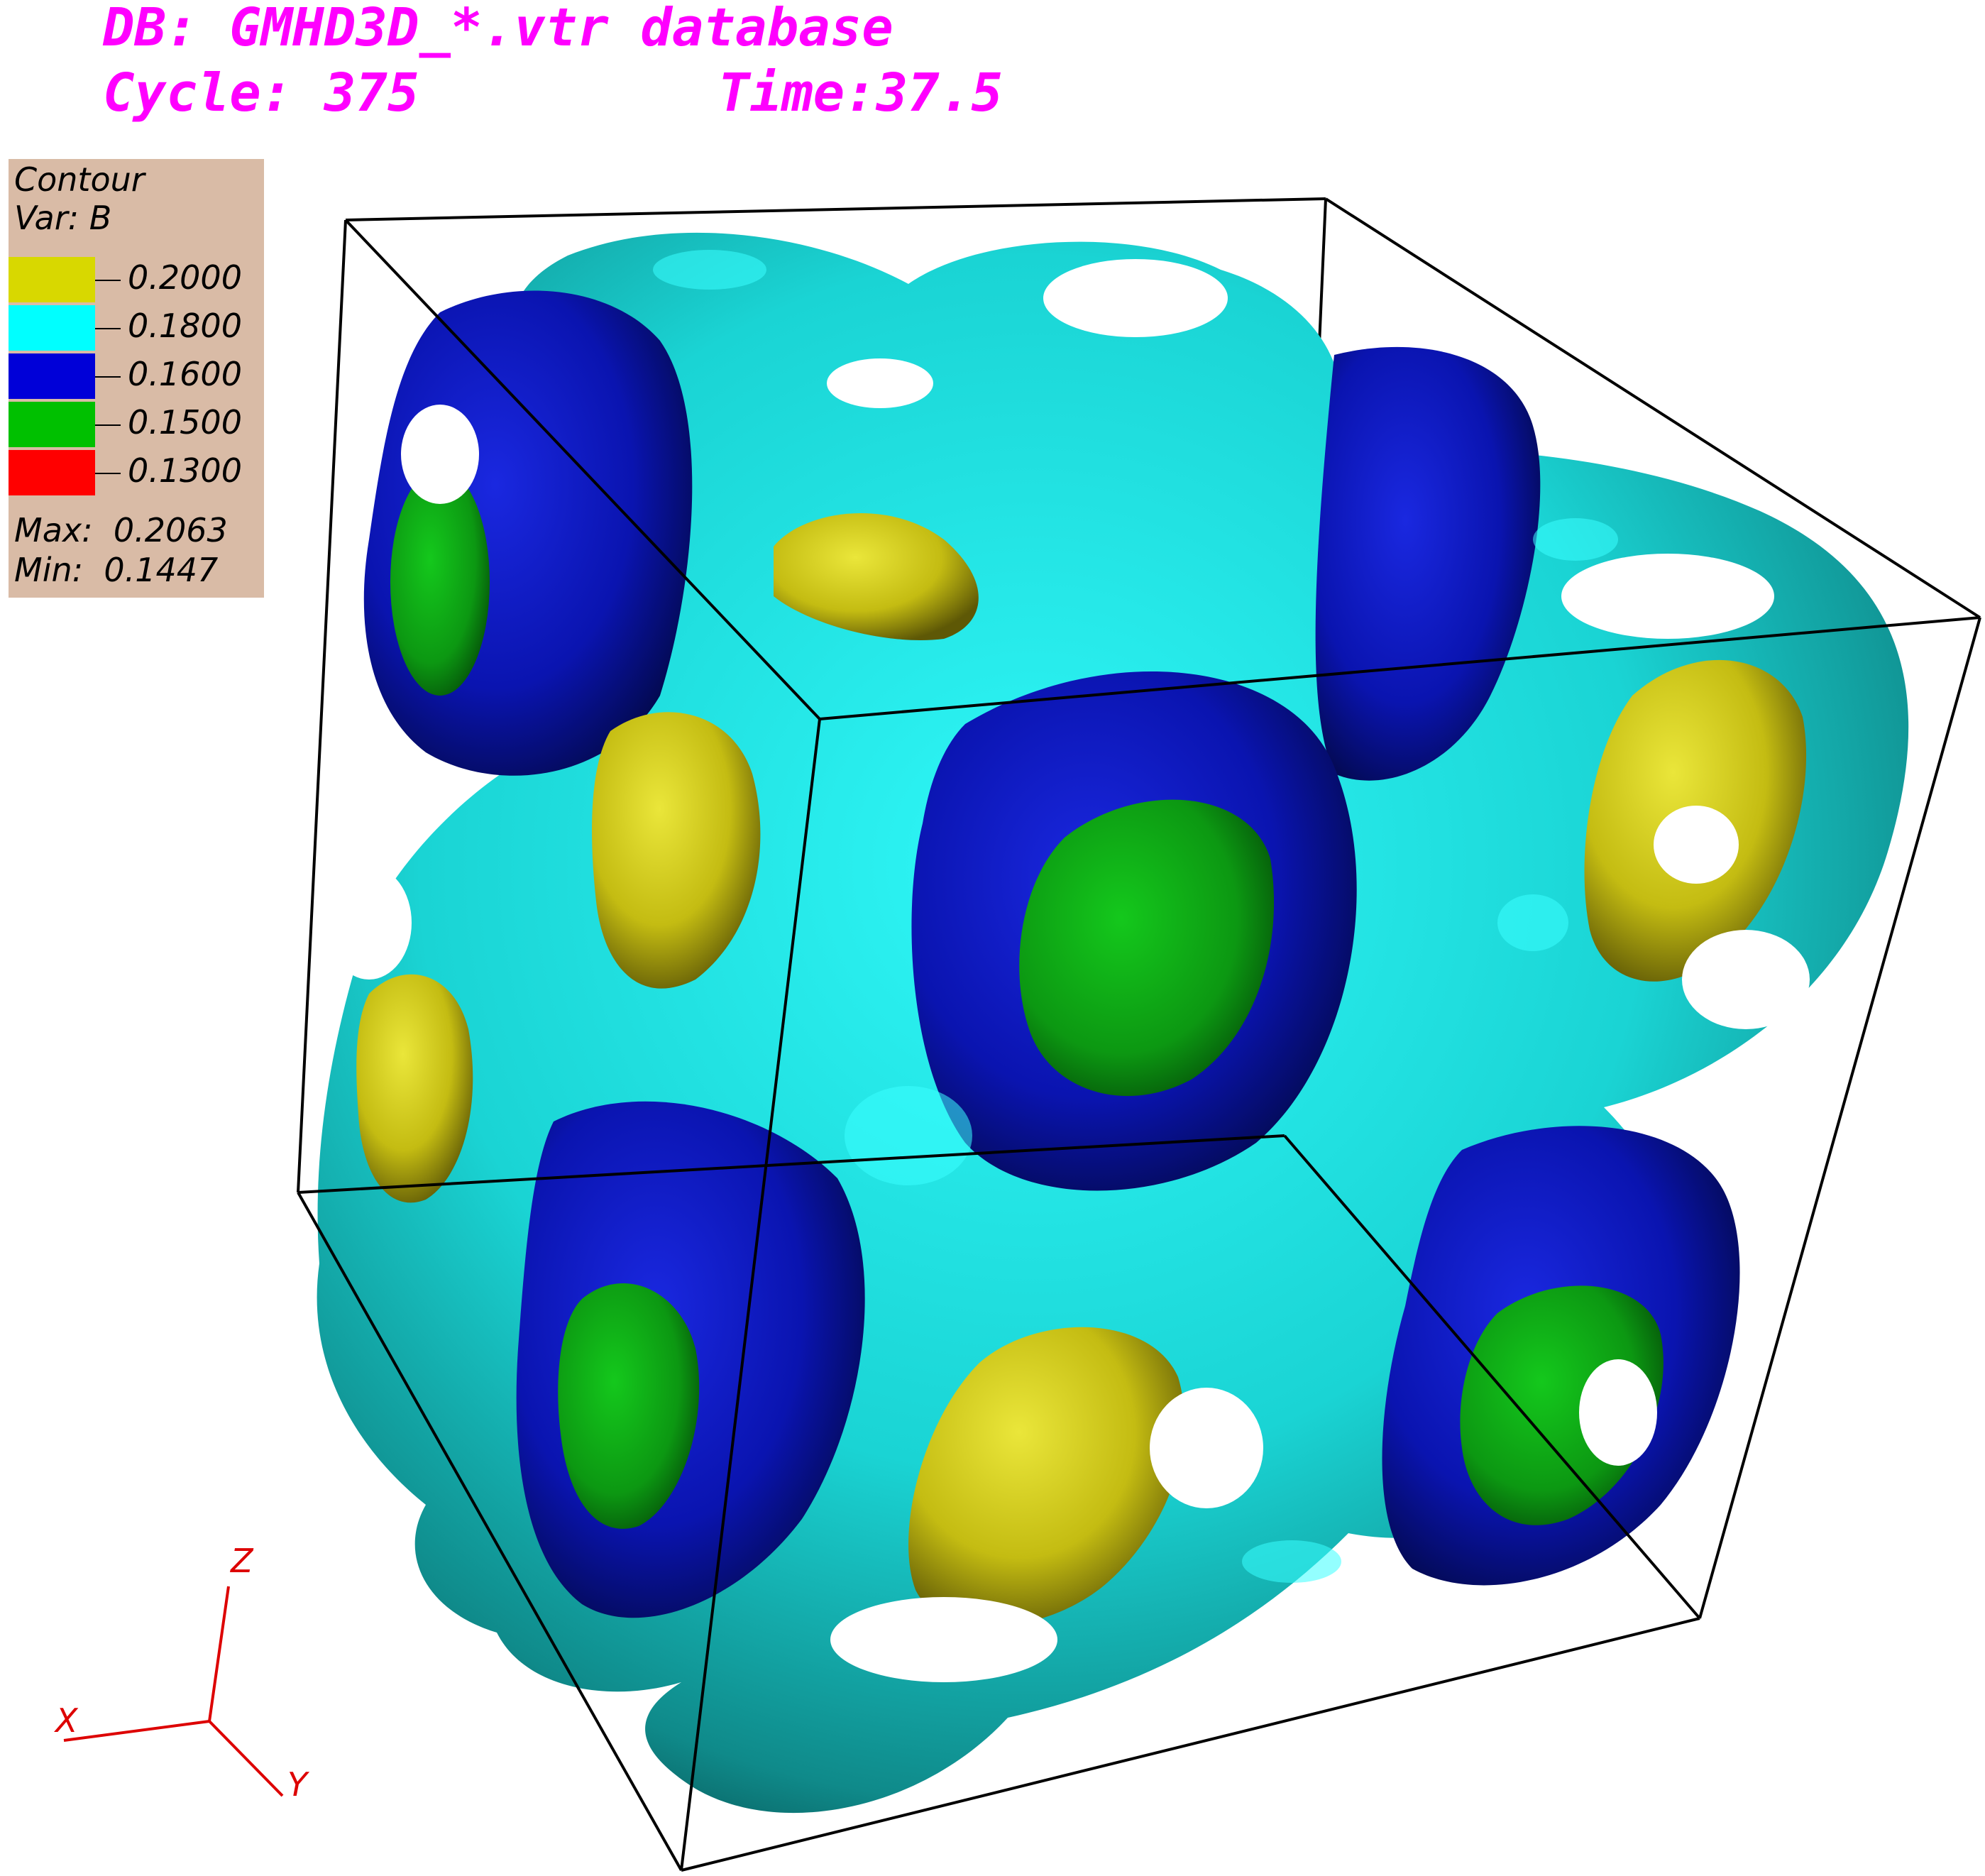  Describe the element at coordinates (185, 326) in the screenshot. I see `legend-label-1: 0.1800` at that location.